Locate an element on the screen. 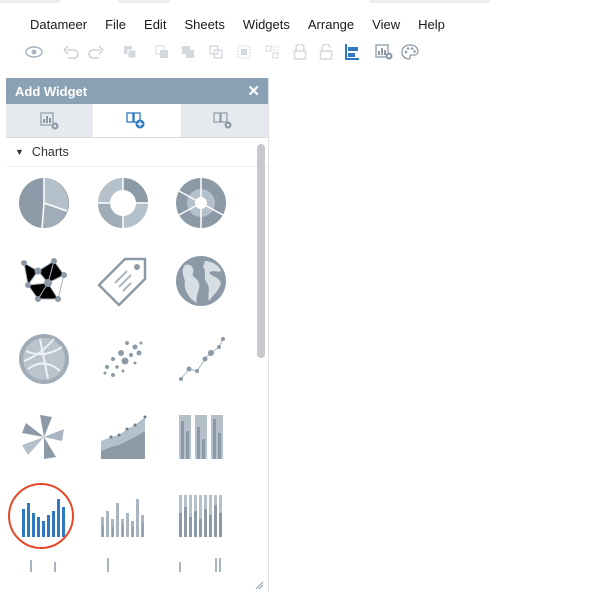 This screenshot has height=592, width=596. group-icon is located at coordinates (244, 52).